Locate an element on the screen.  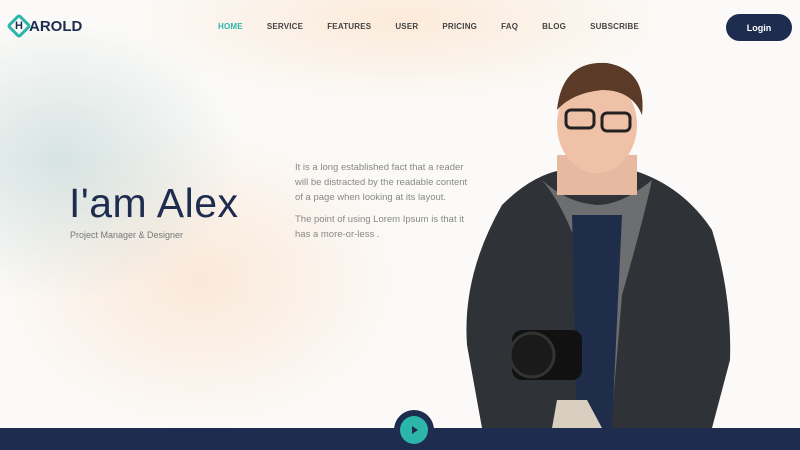
nav-home: HOME is located at coordinates (230, 26).